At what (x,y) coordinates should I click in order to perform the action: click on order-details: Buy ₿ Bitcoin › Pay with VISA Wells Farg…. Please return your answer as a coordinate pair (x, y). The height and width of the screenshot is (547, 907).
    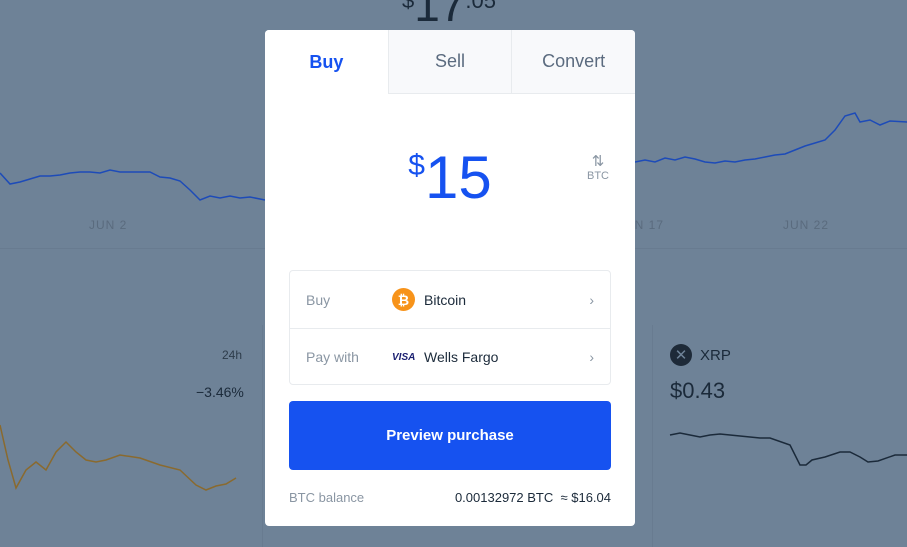
    Looking at the image, I should click on (450, 327).